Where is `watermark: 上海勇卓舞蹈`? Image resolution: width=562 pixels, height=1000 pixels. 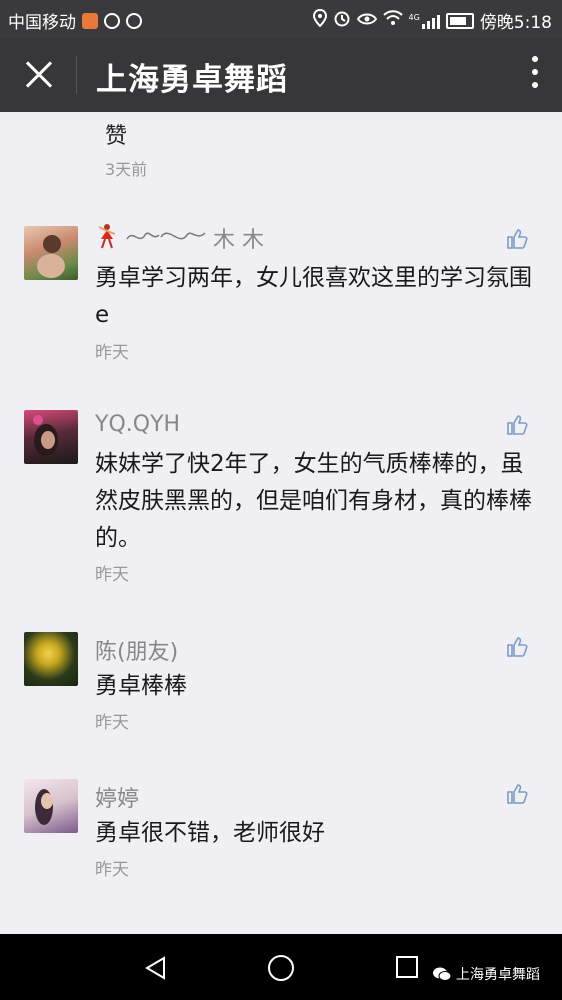 watermark: 上海勇卓舞蹈 is located at coordinates (486, 974).